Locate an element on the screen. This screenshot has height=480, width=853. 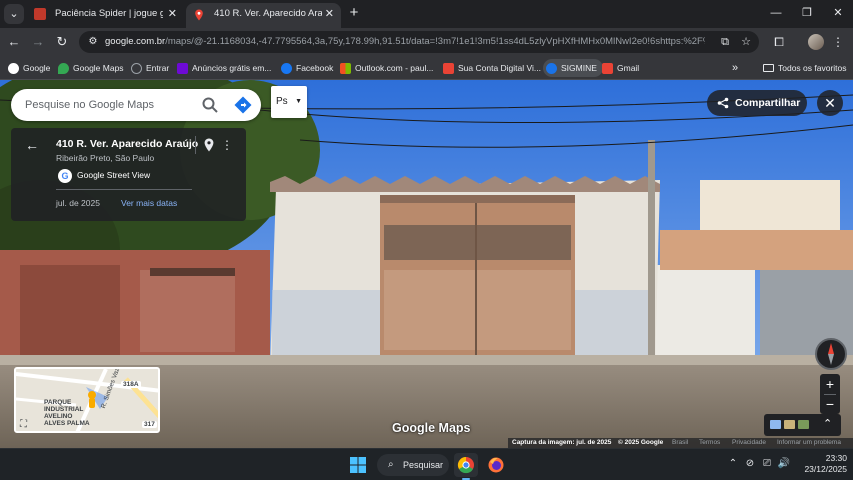
chrome-menu-icon: ⋮ is located at coordinates (838, 42).